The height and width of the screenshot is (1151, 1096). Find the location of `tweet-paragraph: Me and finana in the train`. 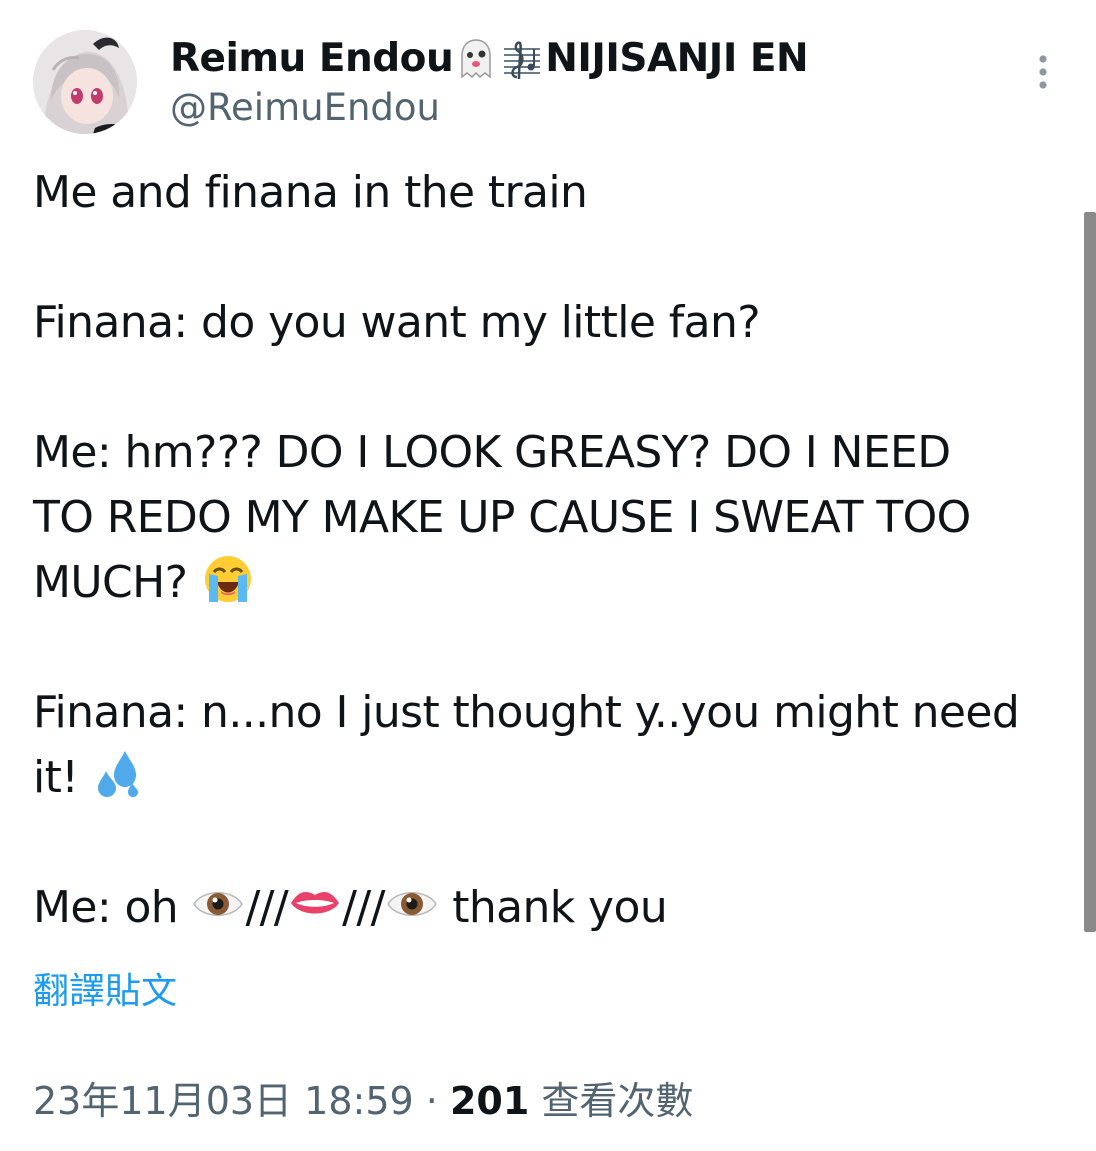

tweet-paragraph: Me and finana in the train is located at coordinates (553, 192).